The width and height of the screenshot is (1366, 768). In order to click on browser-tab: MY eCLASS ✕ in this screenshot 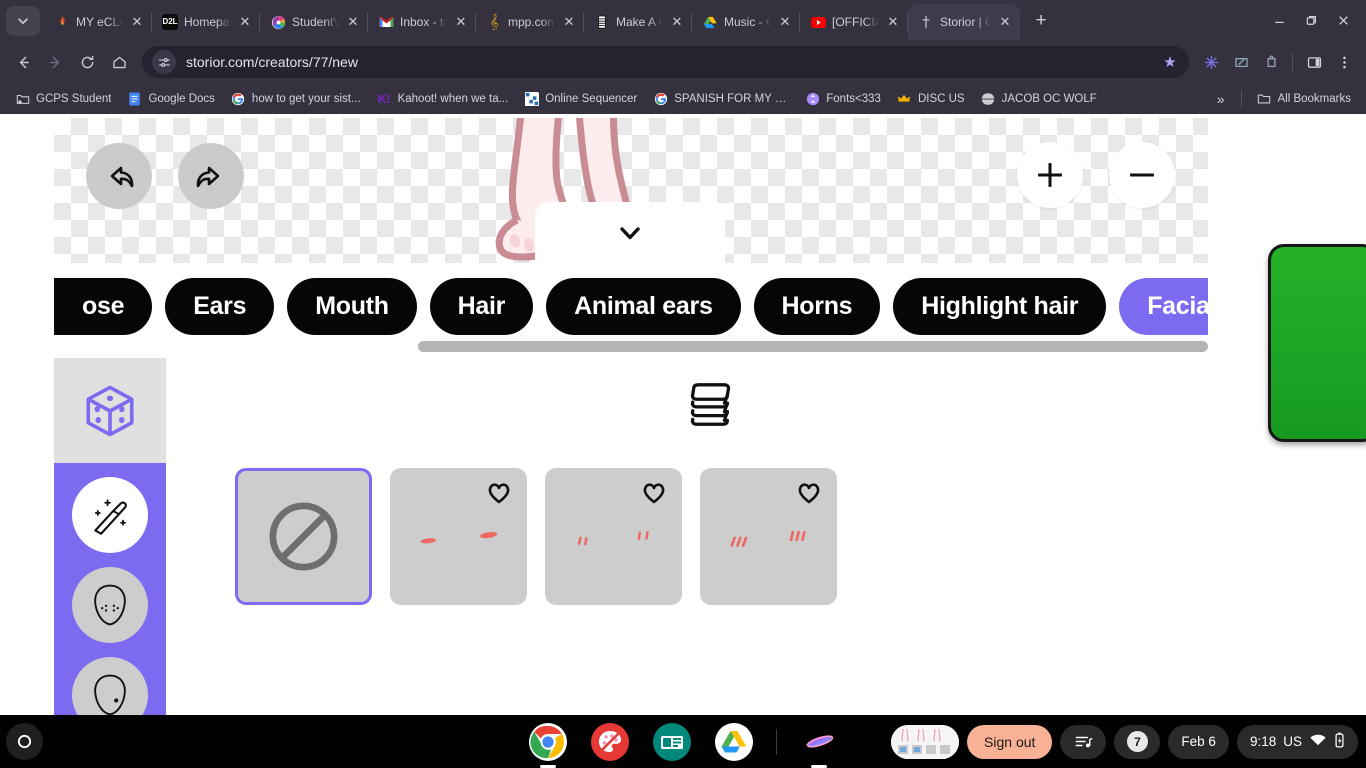, I will do `click(98, 22)`.